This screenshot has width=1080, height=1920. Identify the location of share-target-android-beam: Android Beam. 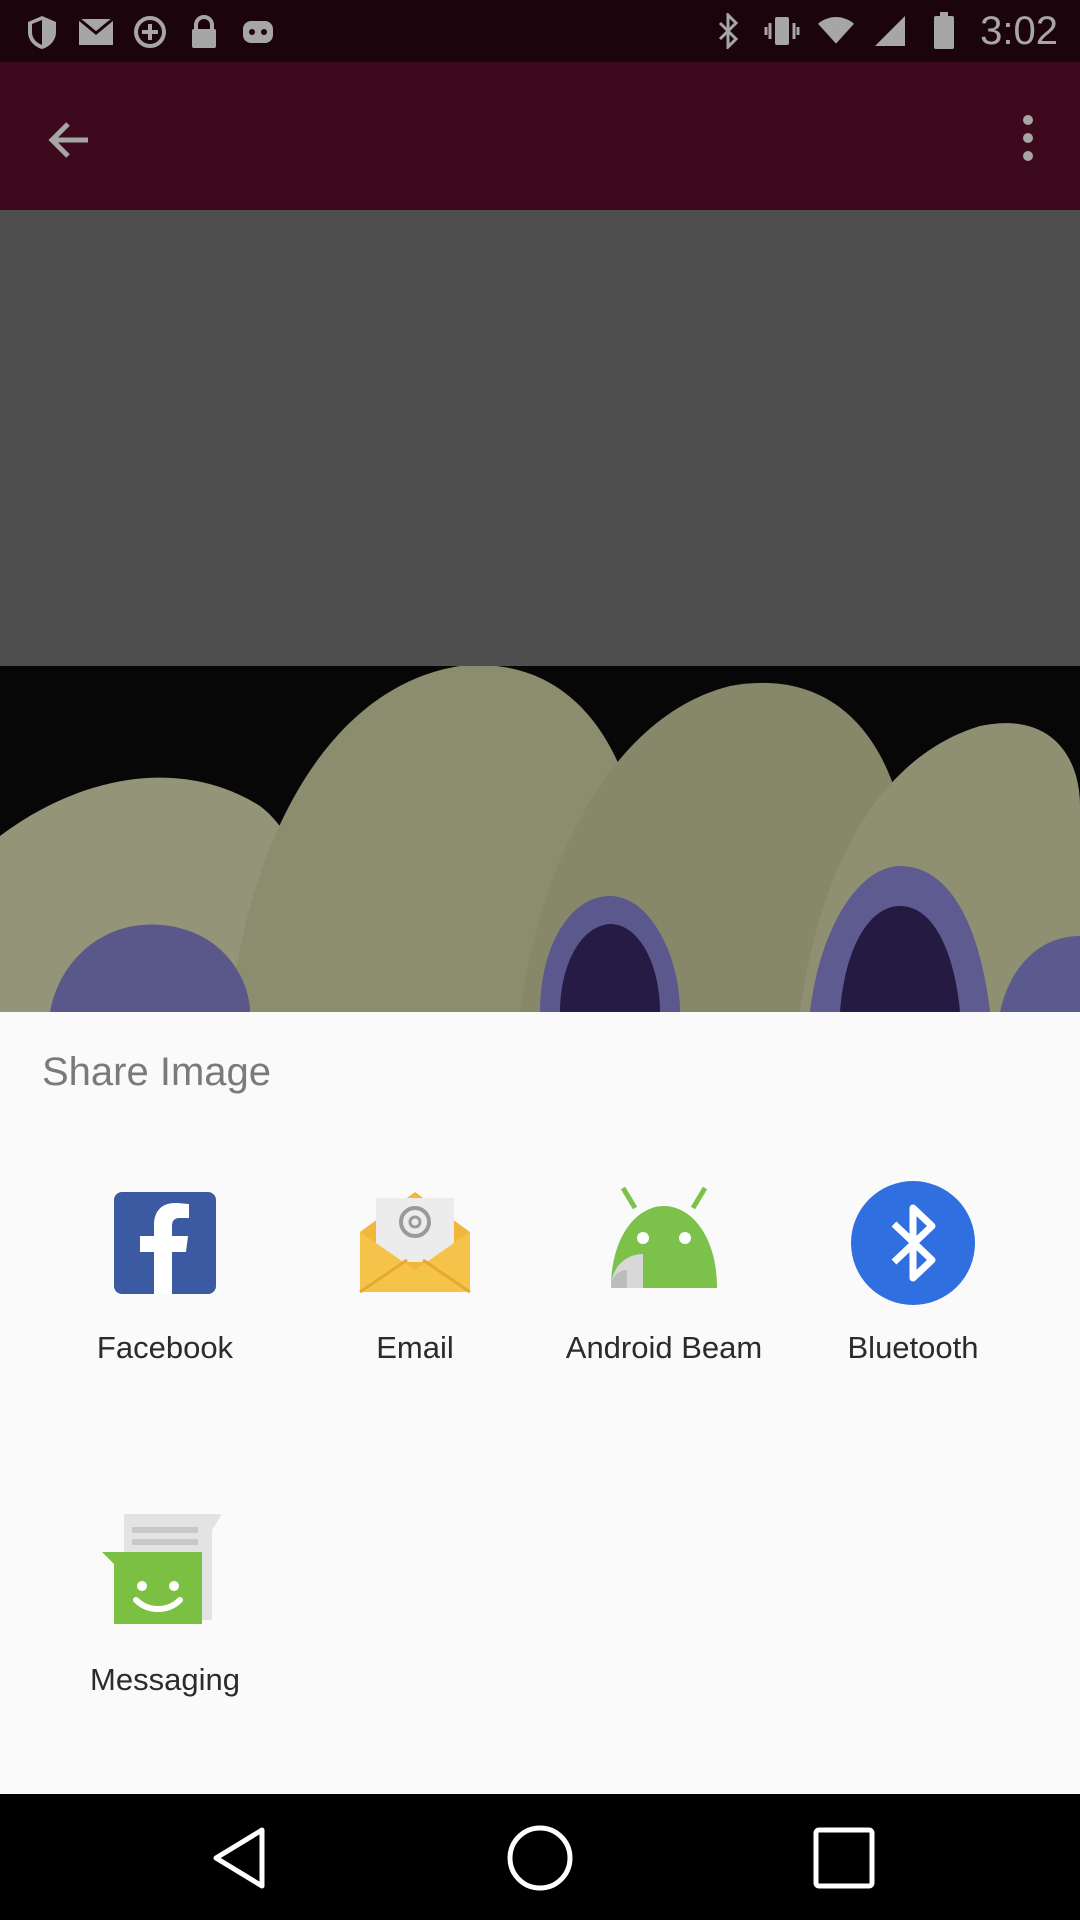
(664, 1300).